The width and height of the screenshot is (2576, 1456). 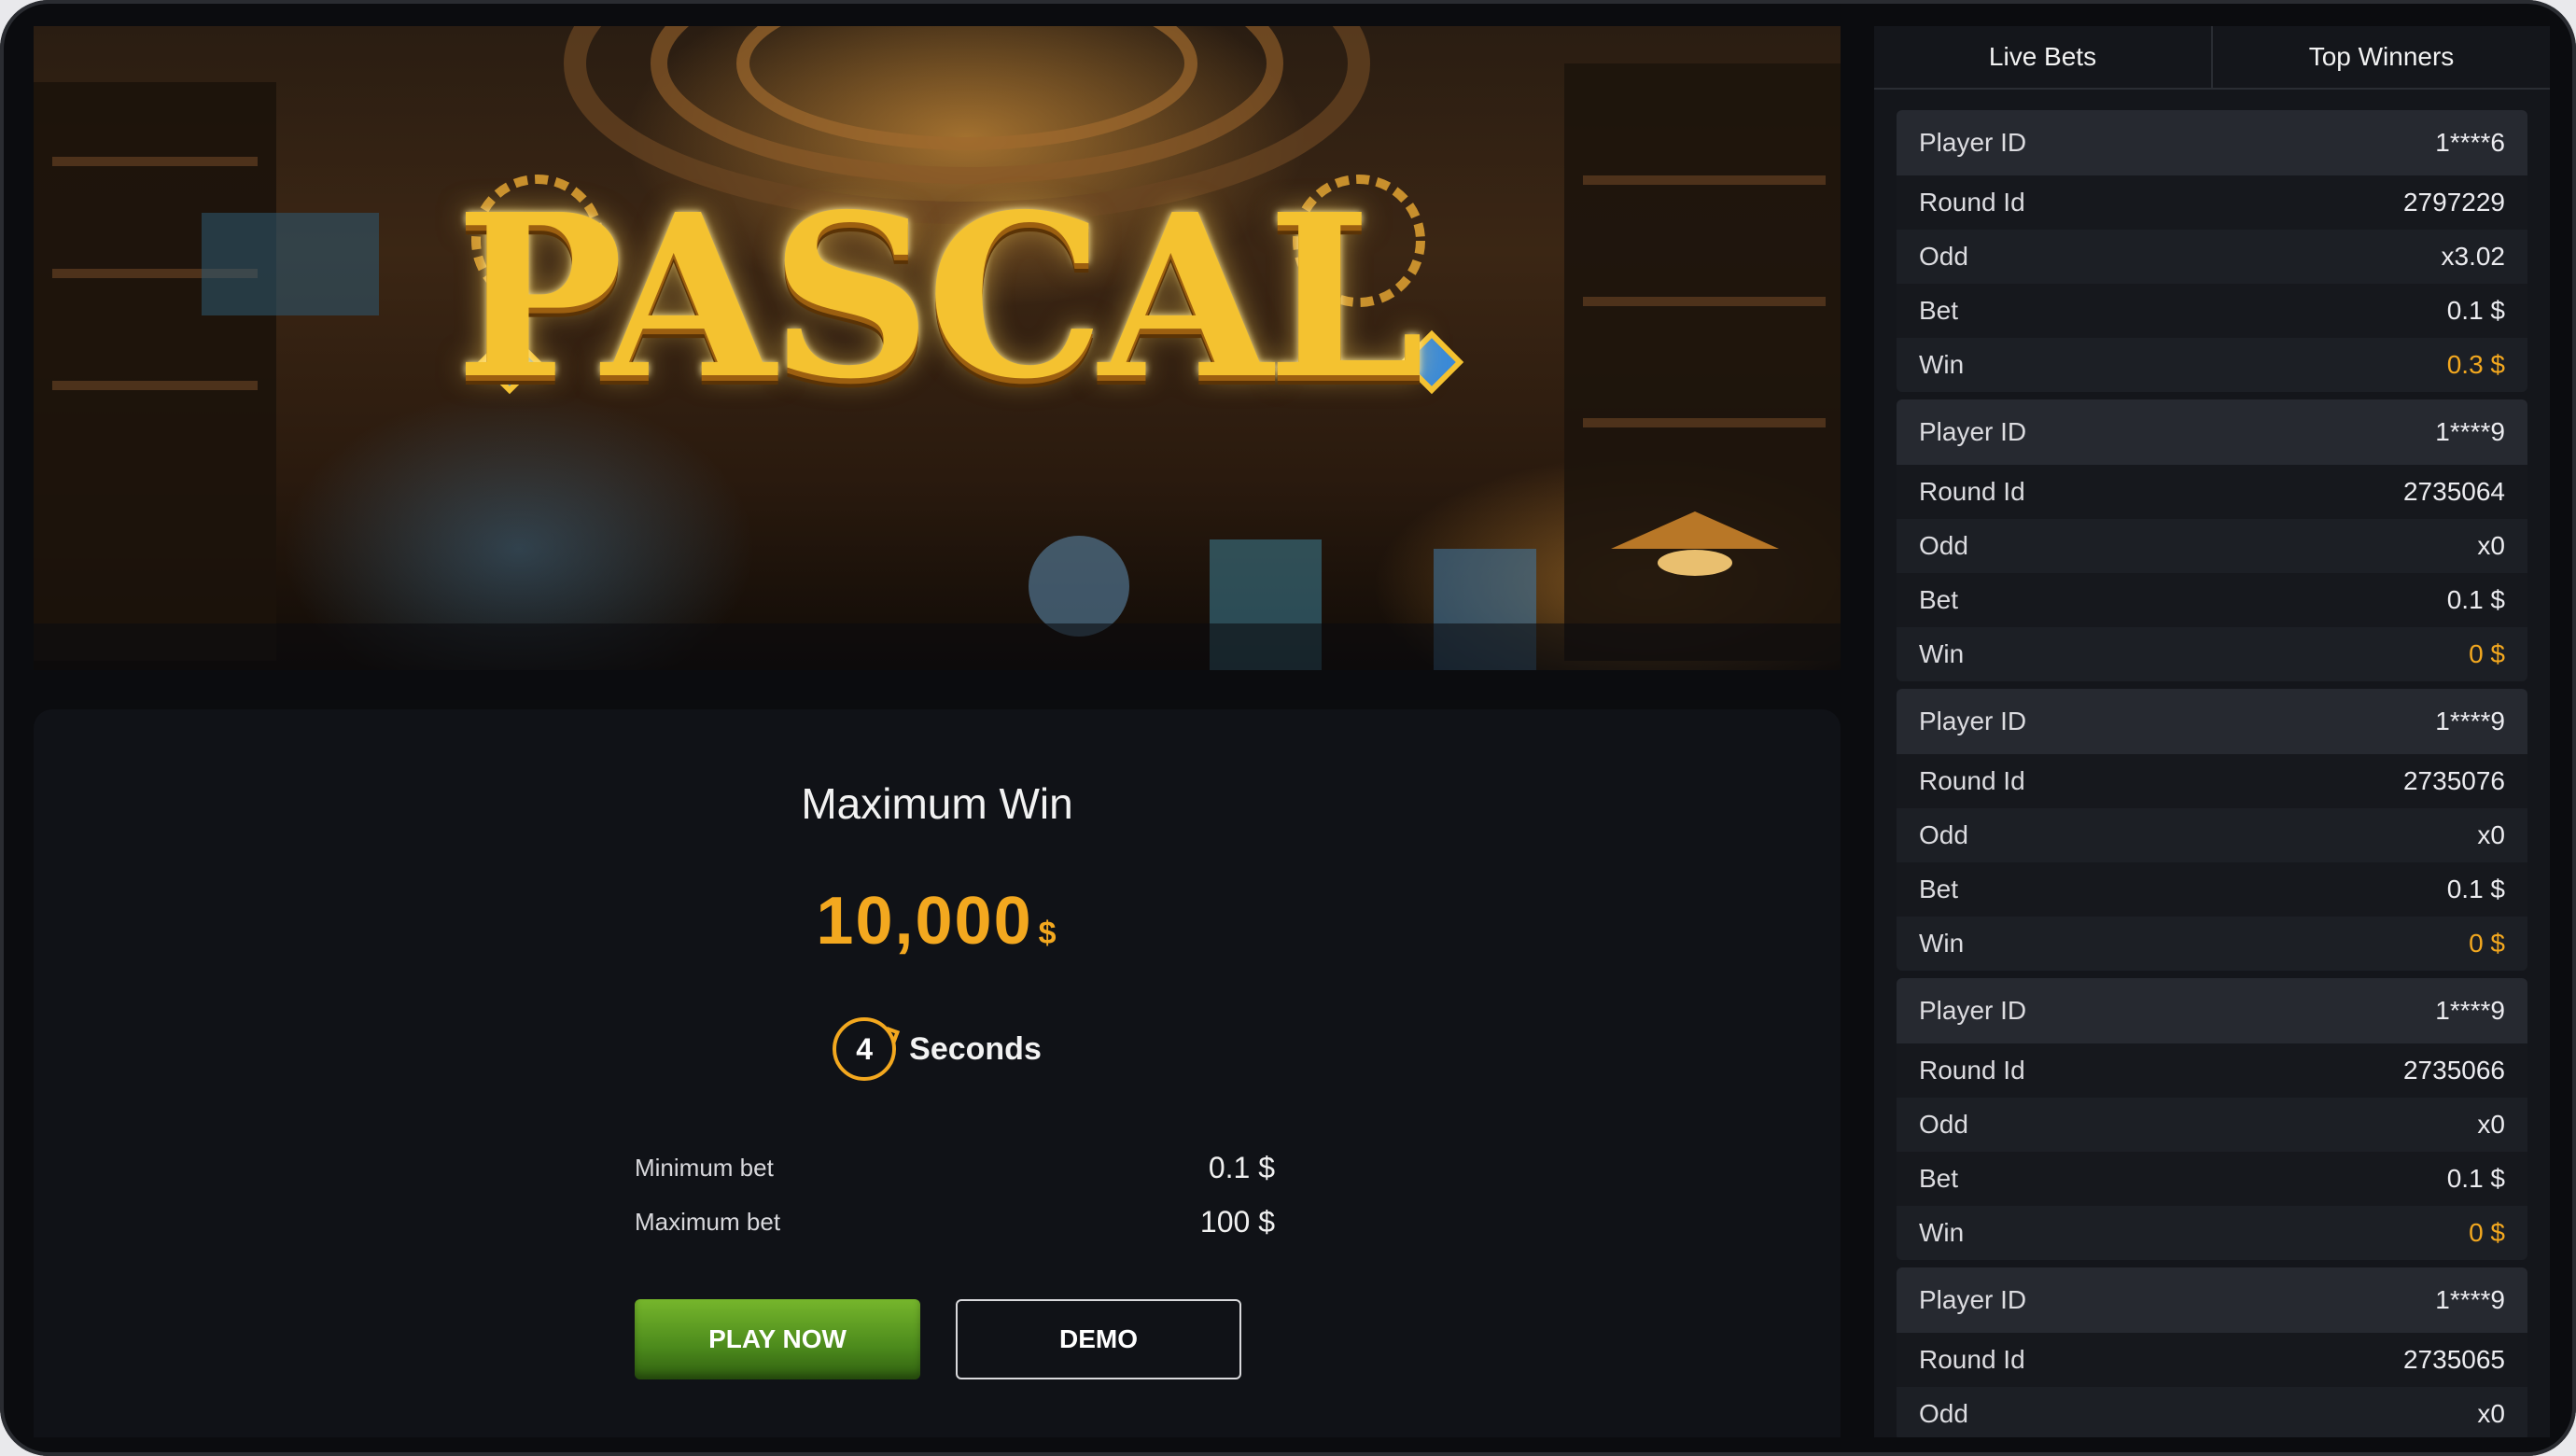 What do you see at coordinates (2453, 1070) in the screenshot?
I see `round-id-value: 2735066` at bounding box center [2453, 1070].